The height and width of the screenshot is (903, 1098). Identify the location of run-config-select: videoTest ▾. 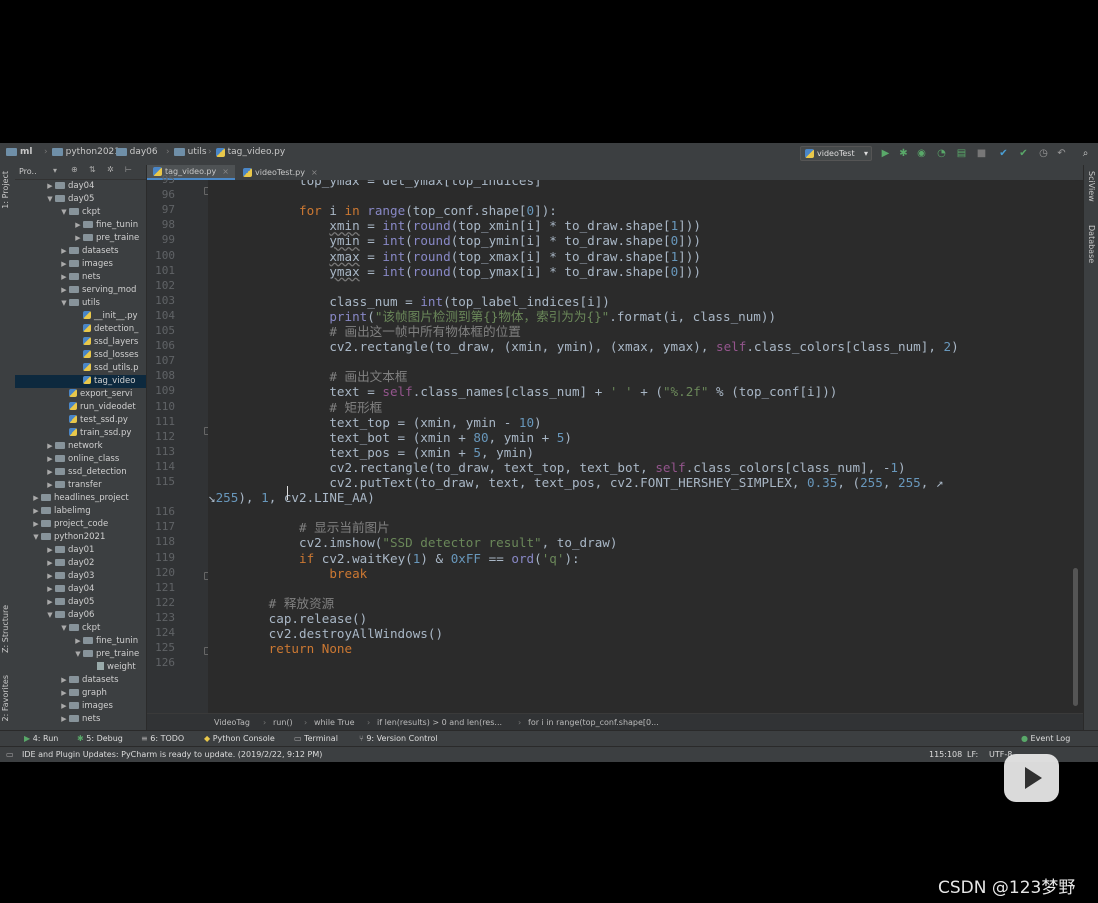
(836, 153).